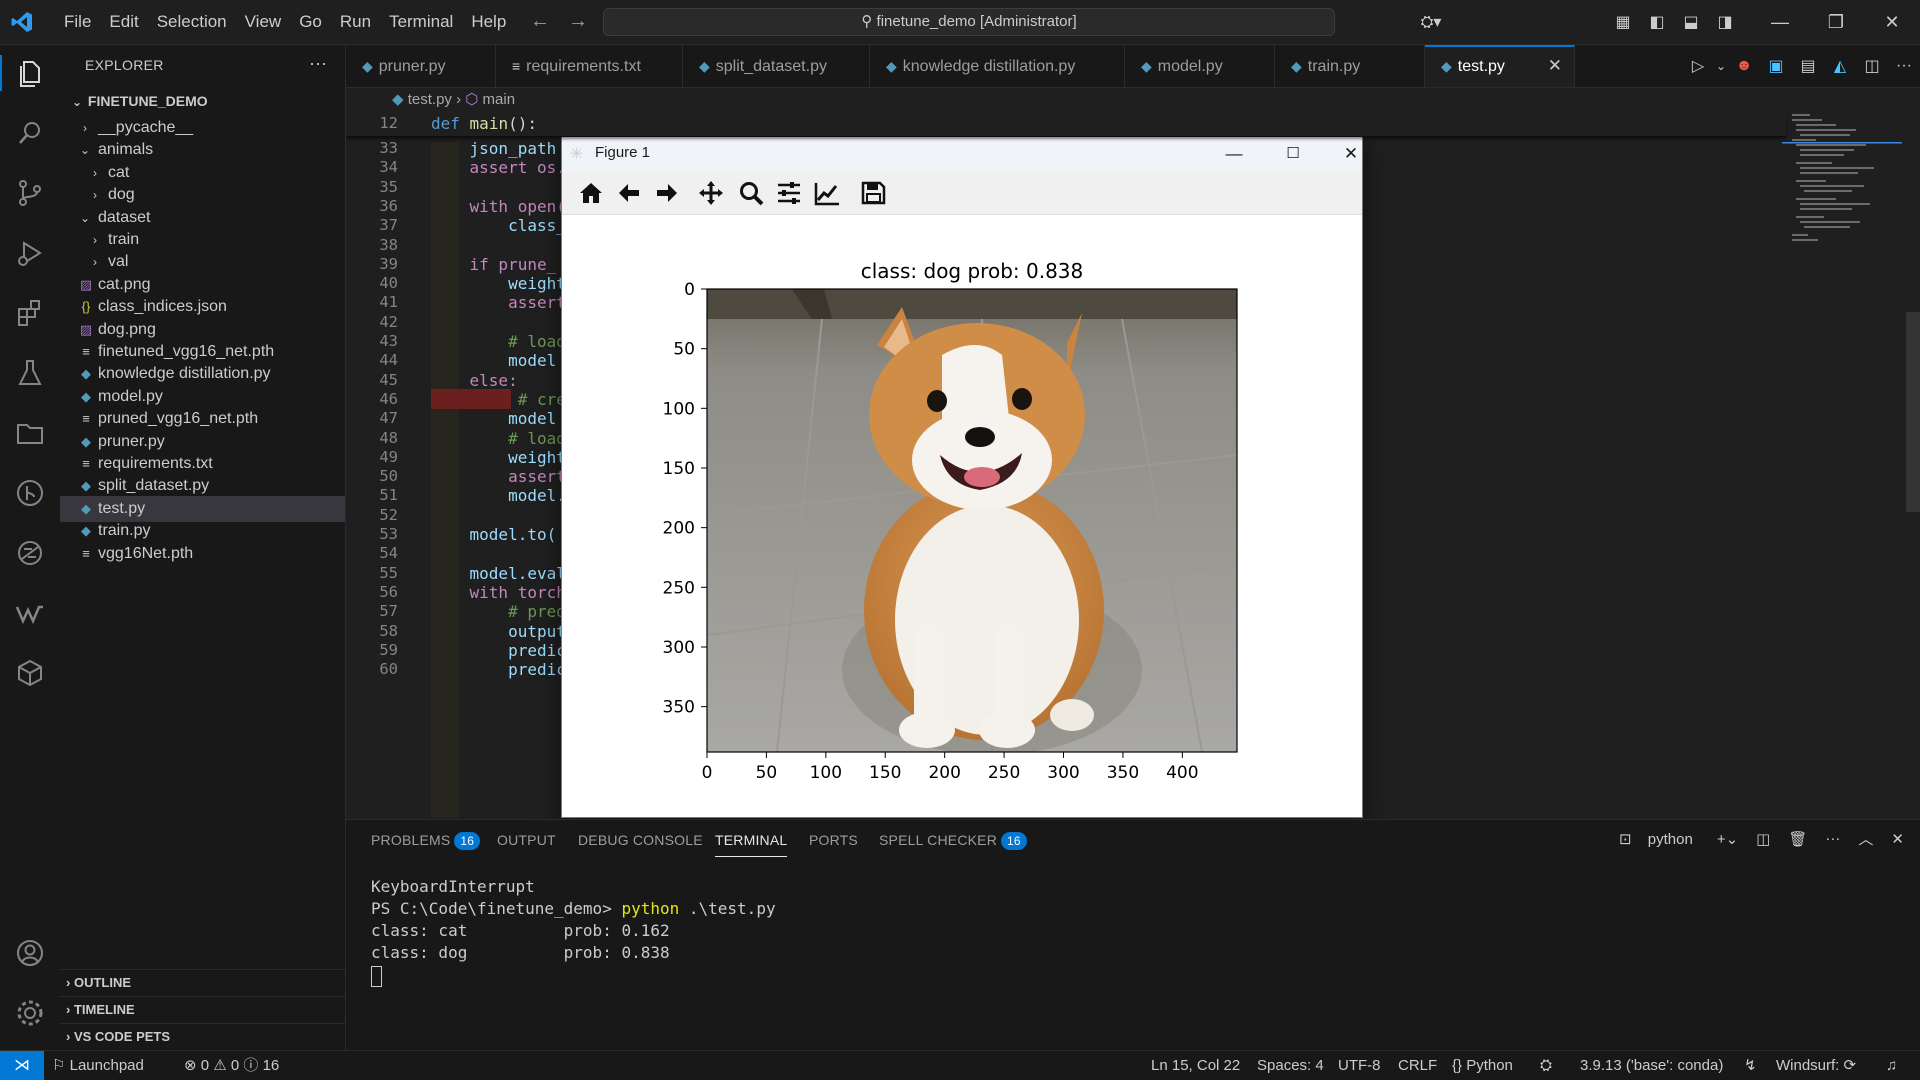 The image size is (1920, 1080). What do you see at coordinates (526, 840) in the screenshot?
I see `panel-tab-output: OUTPUT` at bounding box center [526, 840].